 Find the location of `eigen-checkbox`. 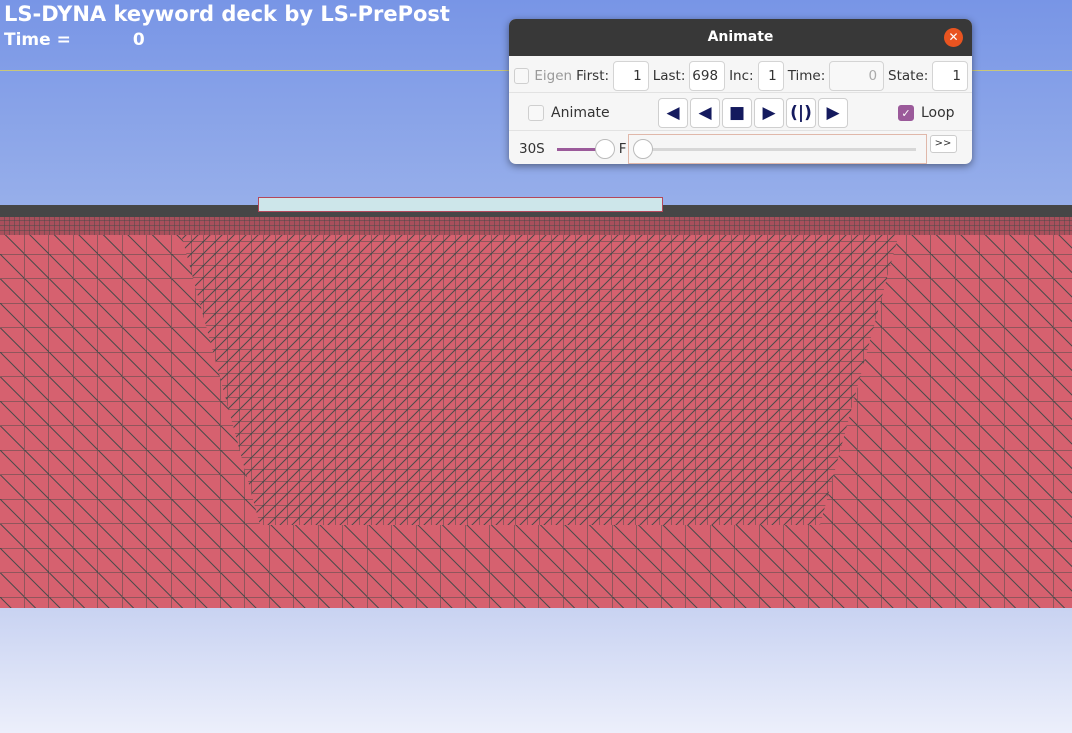

eigen-checkbox is located at coordinates (522, 75).